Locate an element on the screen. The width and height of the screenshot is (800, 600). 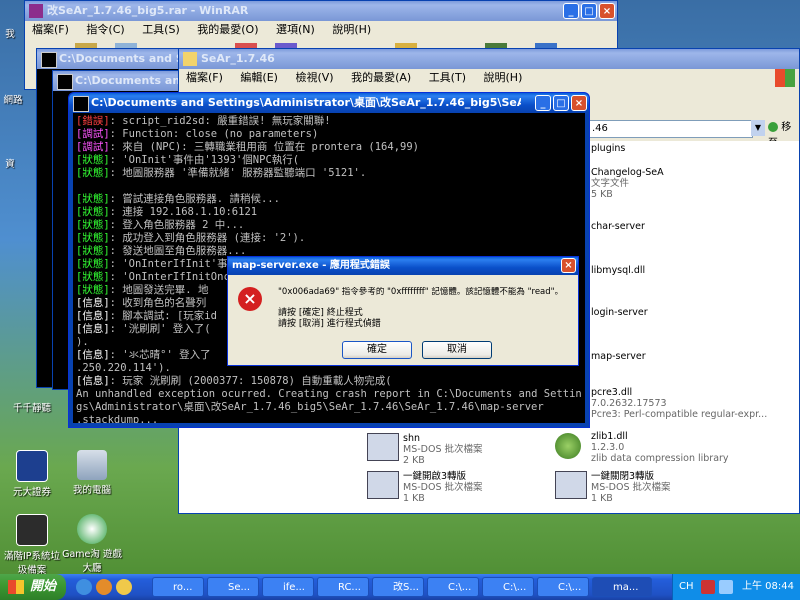
media-icon is located at coordinates (104, 587).